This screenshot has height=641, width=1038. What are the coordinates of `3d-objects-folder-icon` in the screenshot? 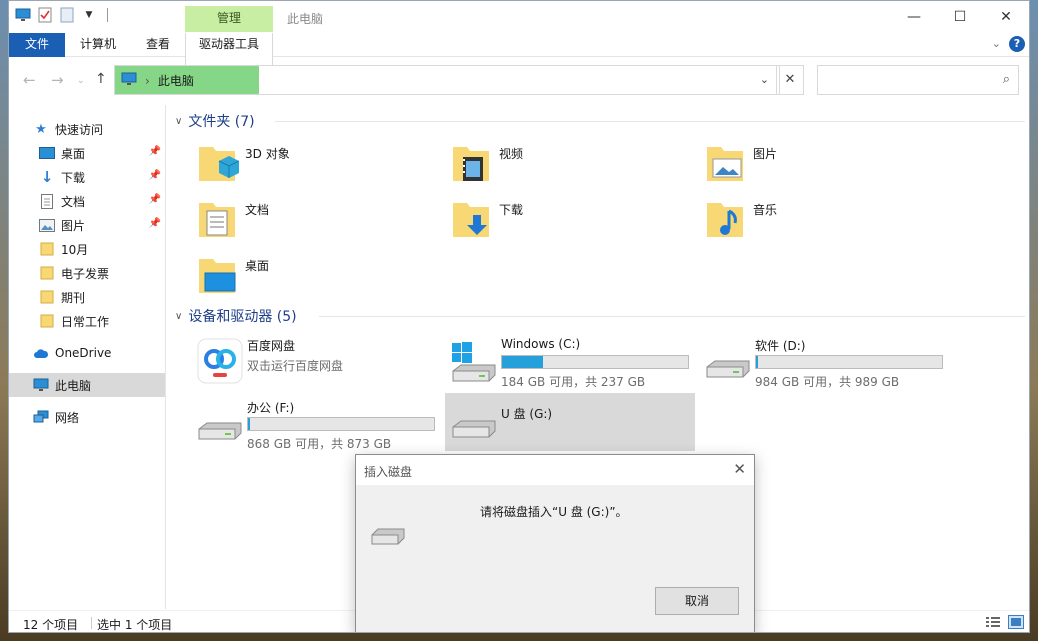 It's located at (219, 164).